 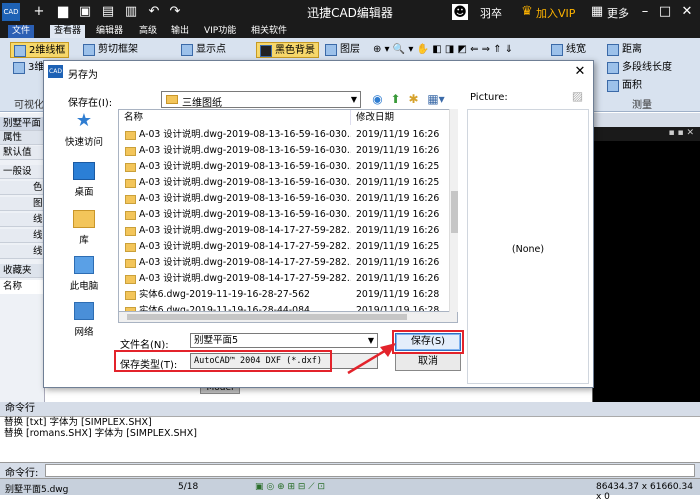 I want to click on file-date: 2019/11/19 16:25, so click(x=398, y=246).